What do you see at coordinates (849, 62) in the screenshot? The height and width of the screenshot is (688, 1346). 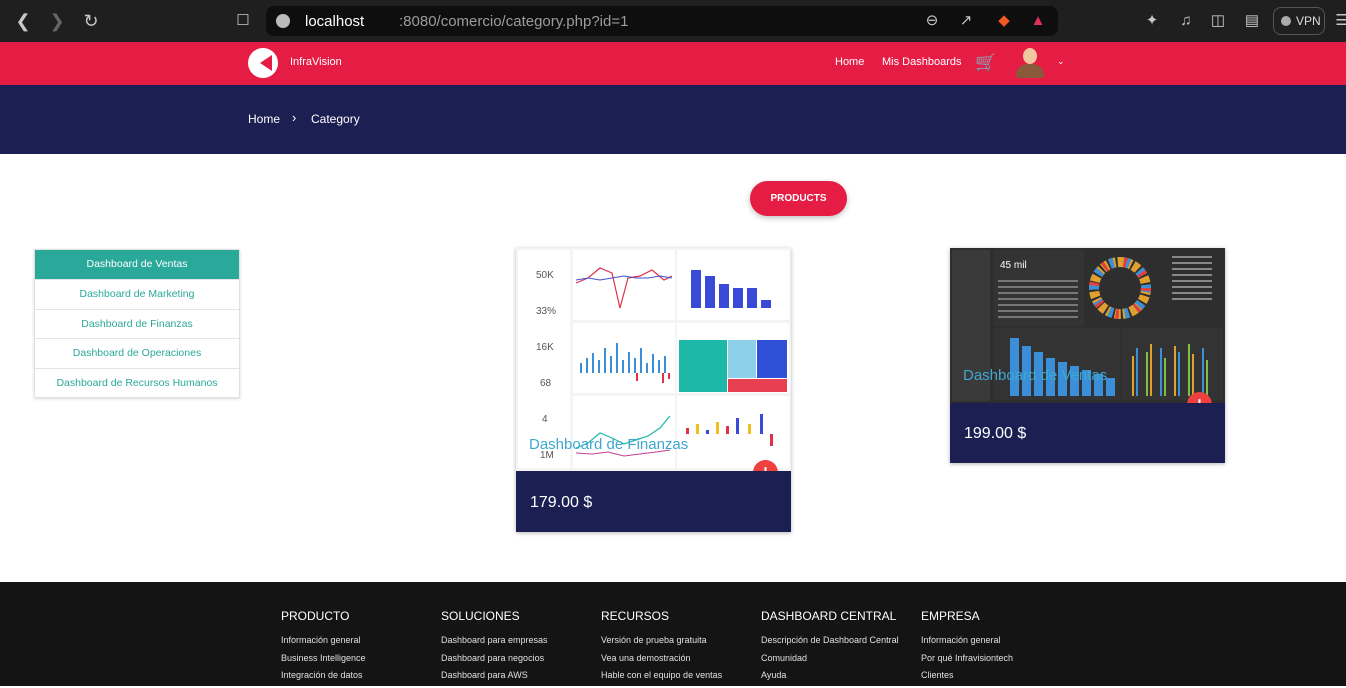 I see `nav-home: Home` at bounding box center [849, 62].